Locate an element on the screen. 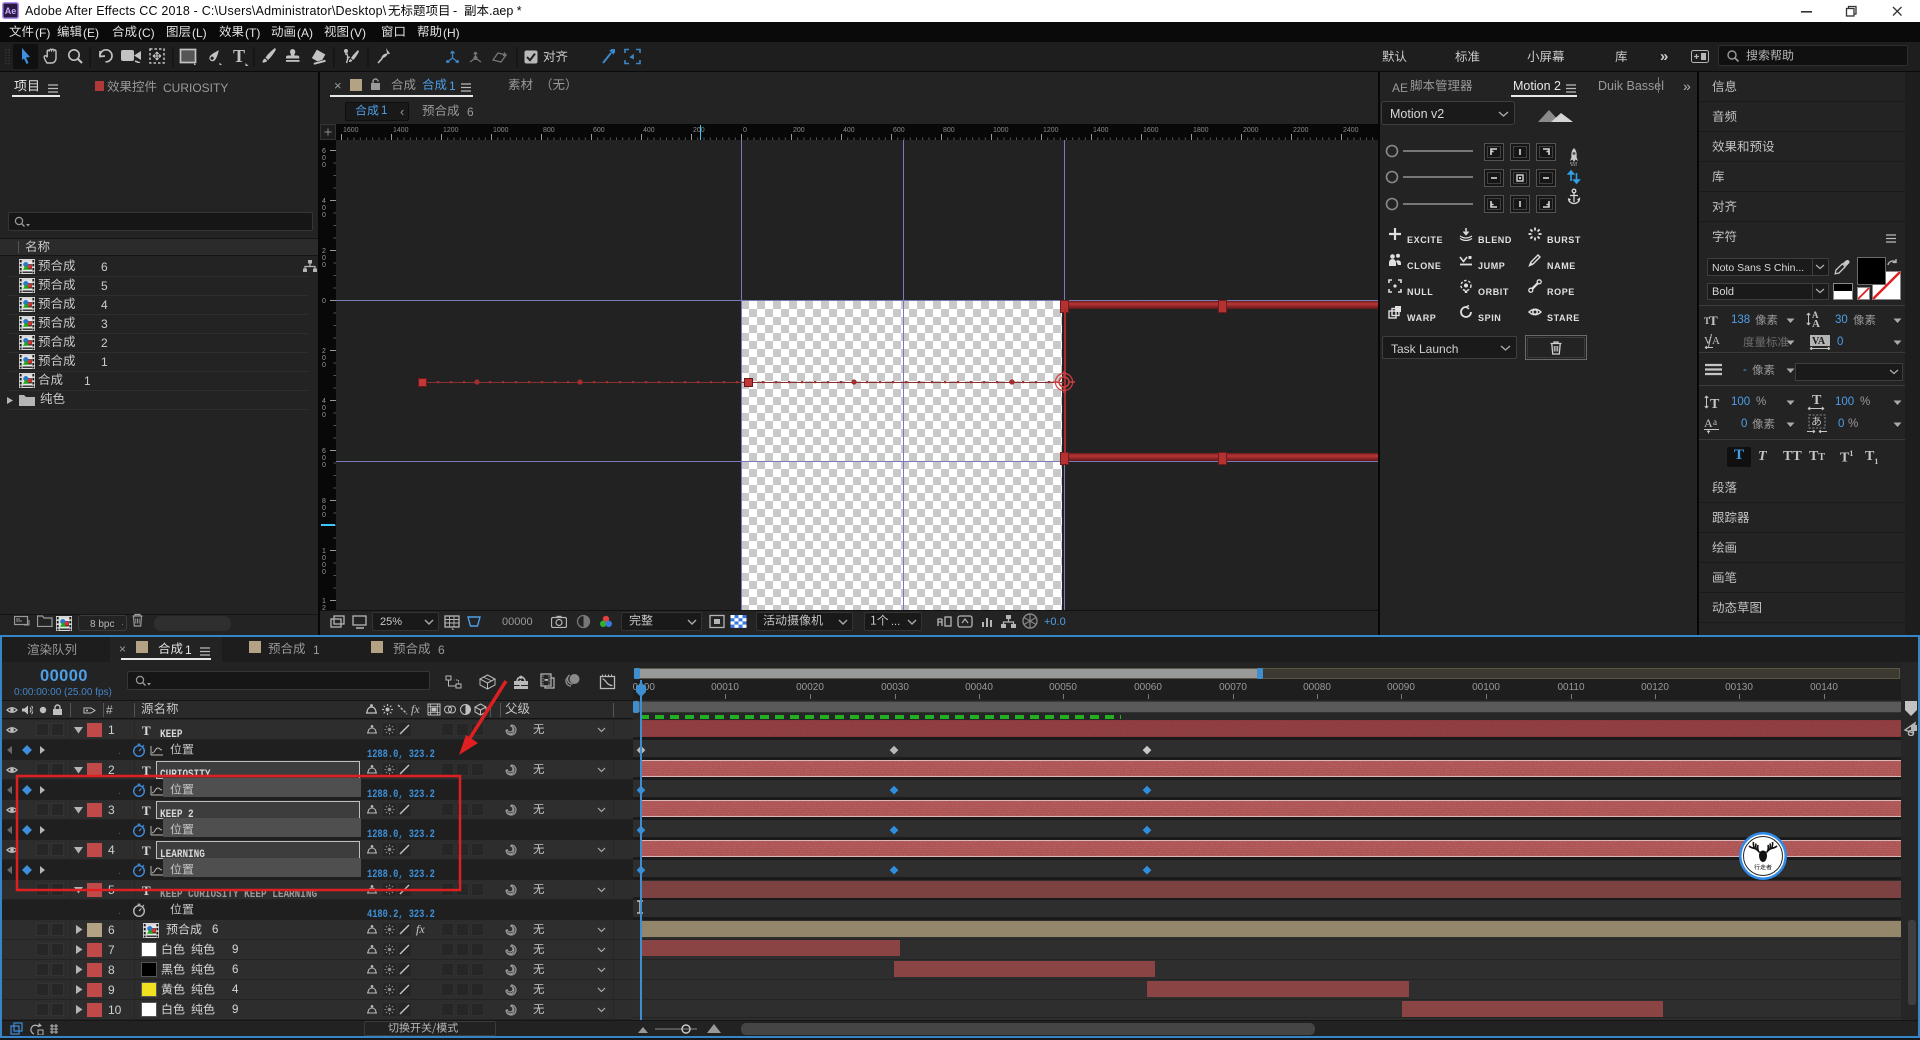  svg-text: a is located at coordinates (1715, 422).